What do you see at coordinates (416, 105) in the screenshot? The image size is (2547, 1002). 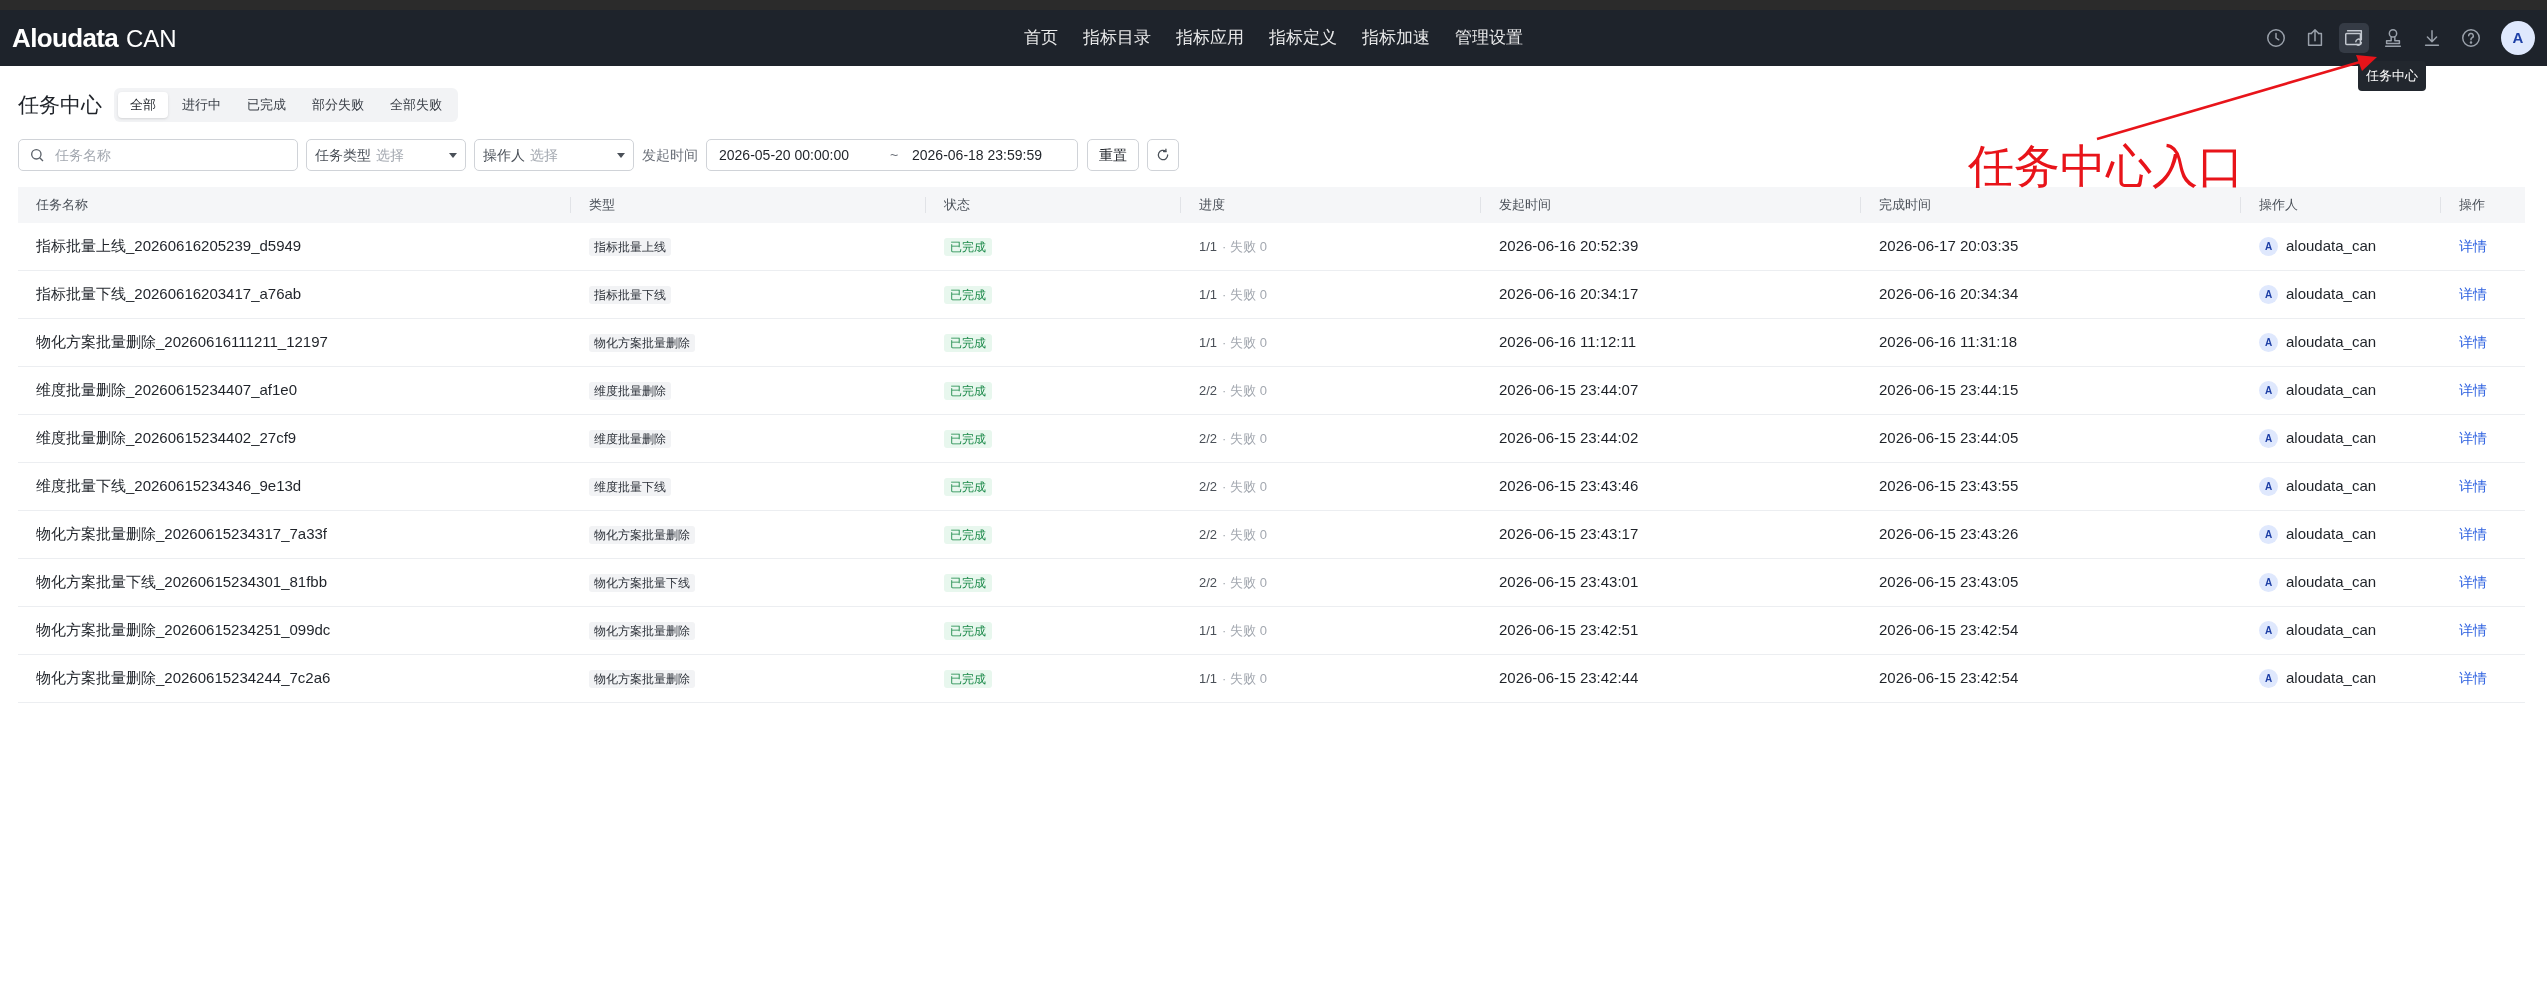 I see `status-tab: 全部失败` at bounding box center [416, 105].